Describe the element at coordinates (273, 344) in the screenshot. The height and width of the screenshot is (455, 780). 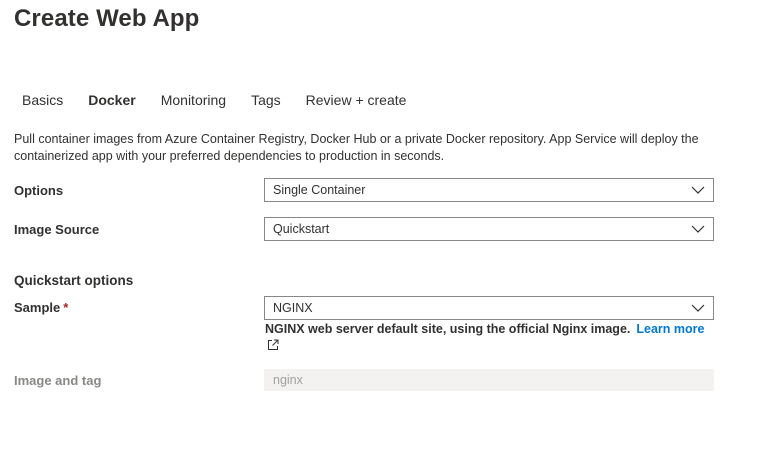
I see `external-link-icon` at that location.